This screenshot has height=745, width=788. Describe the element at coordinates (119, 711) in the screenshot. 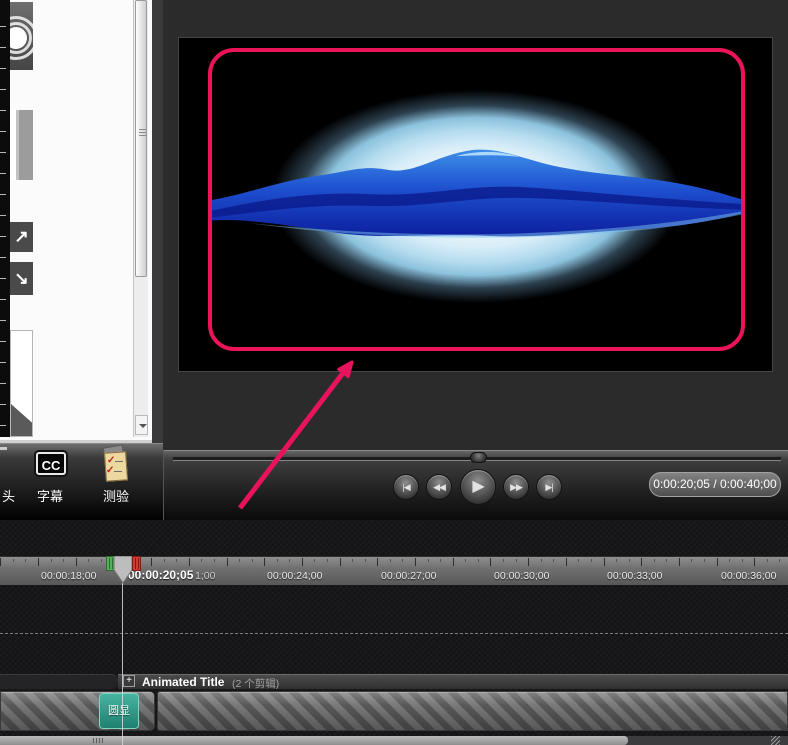

I see `callout-clip: 圆显` at that location.